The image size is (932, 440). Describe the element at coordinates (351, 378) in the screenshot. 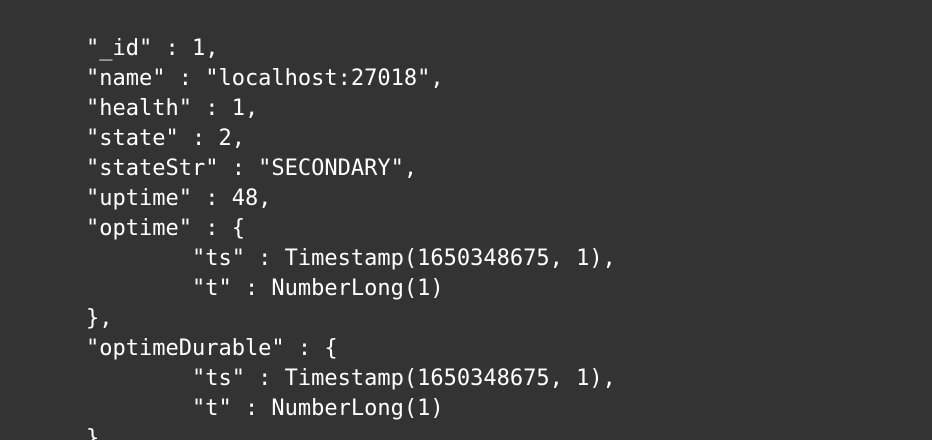

I see `output-line-optimedurable-ts: "ts" : Timestamp(1650348675, 1),` at that location.